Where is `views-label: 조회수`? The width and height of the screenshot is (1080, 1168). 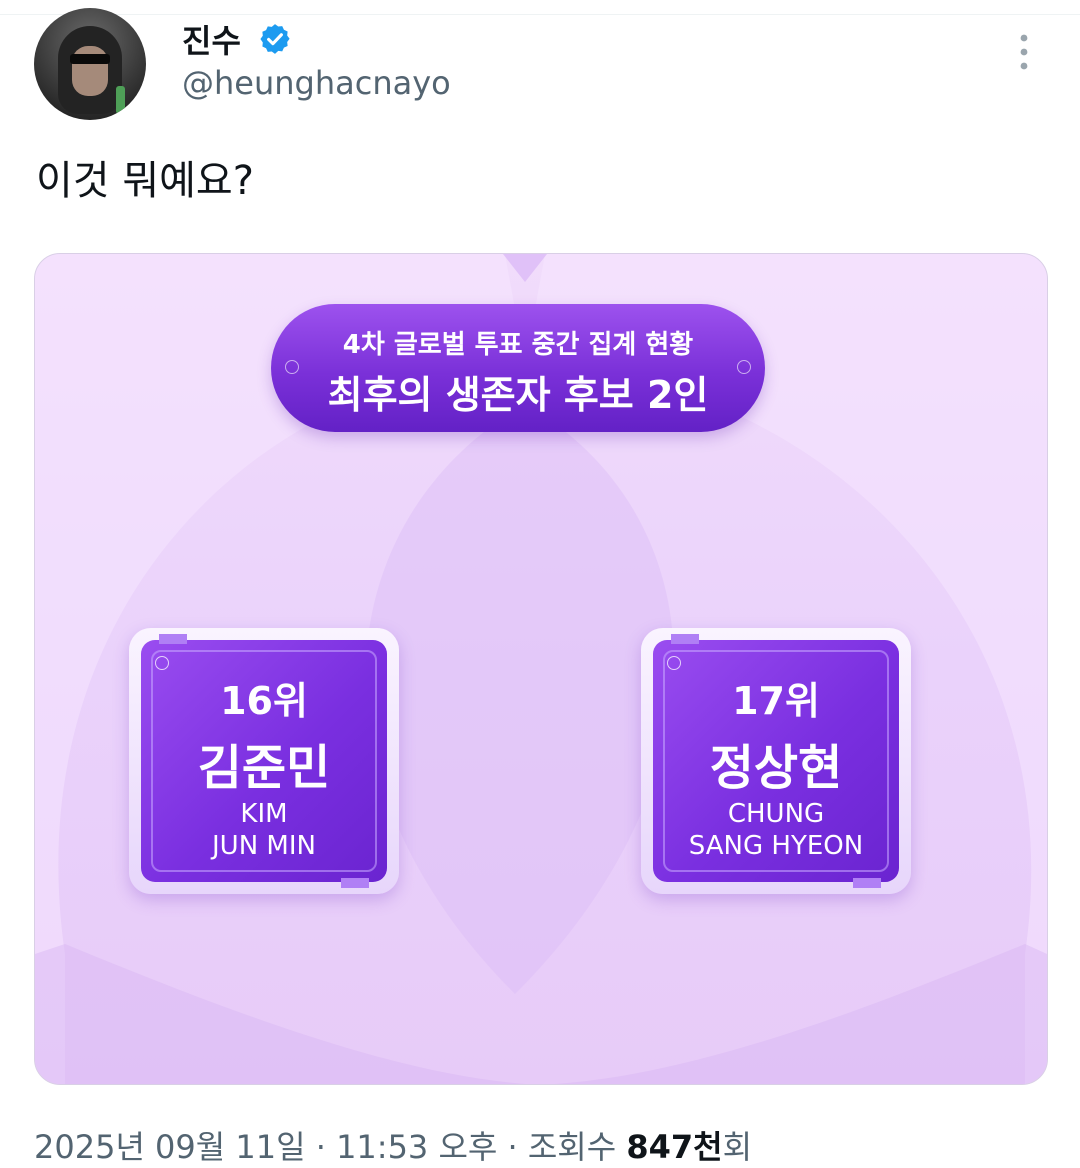
views-label: 조회수 is located at coordinates (577, 1147).